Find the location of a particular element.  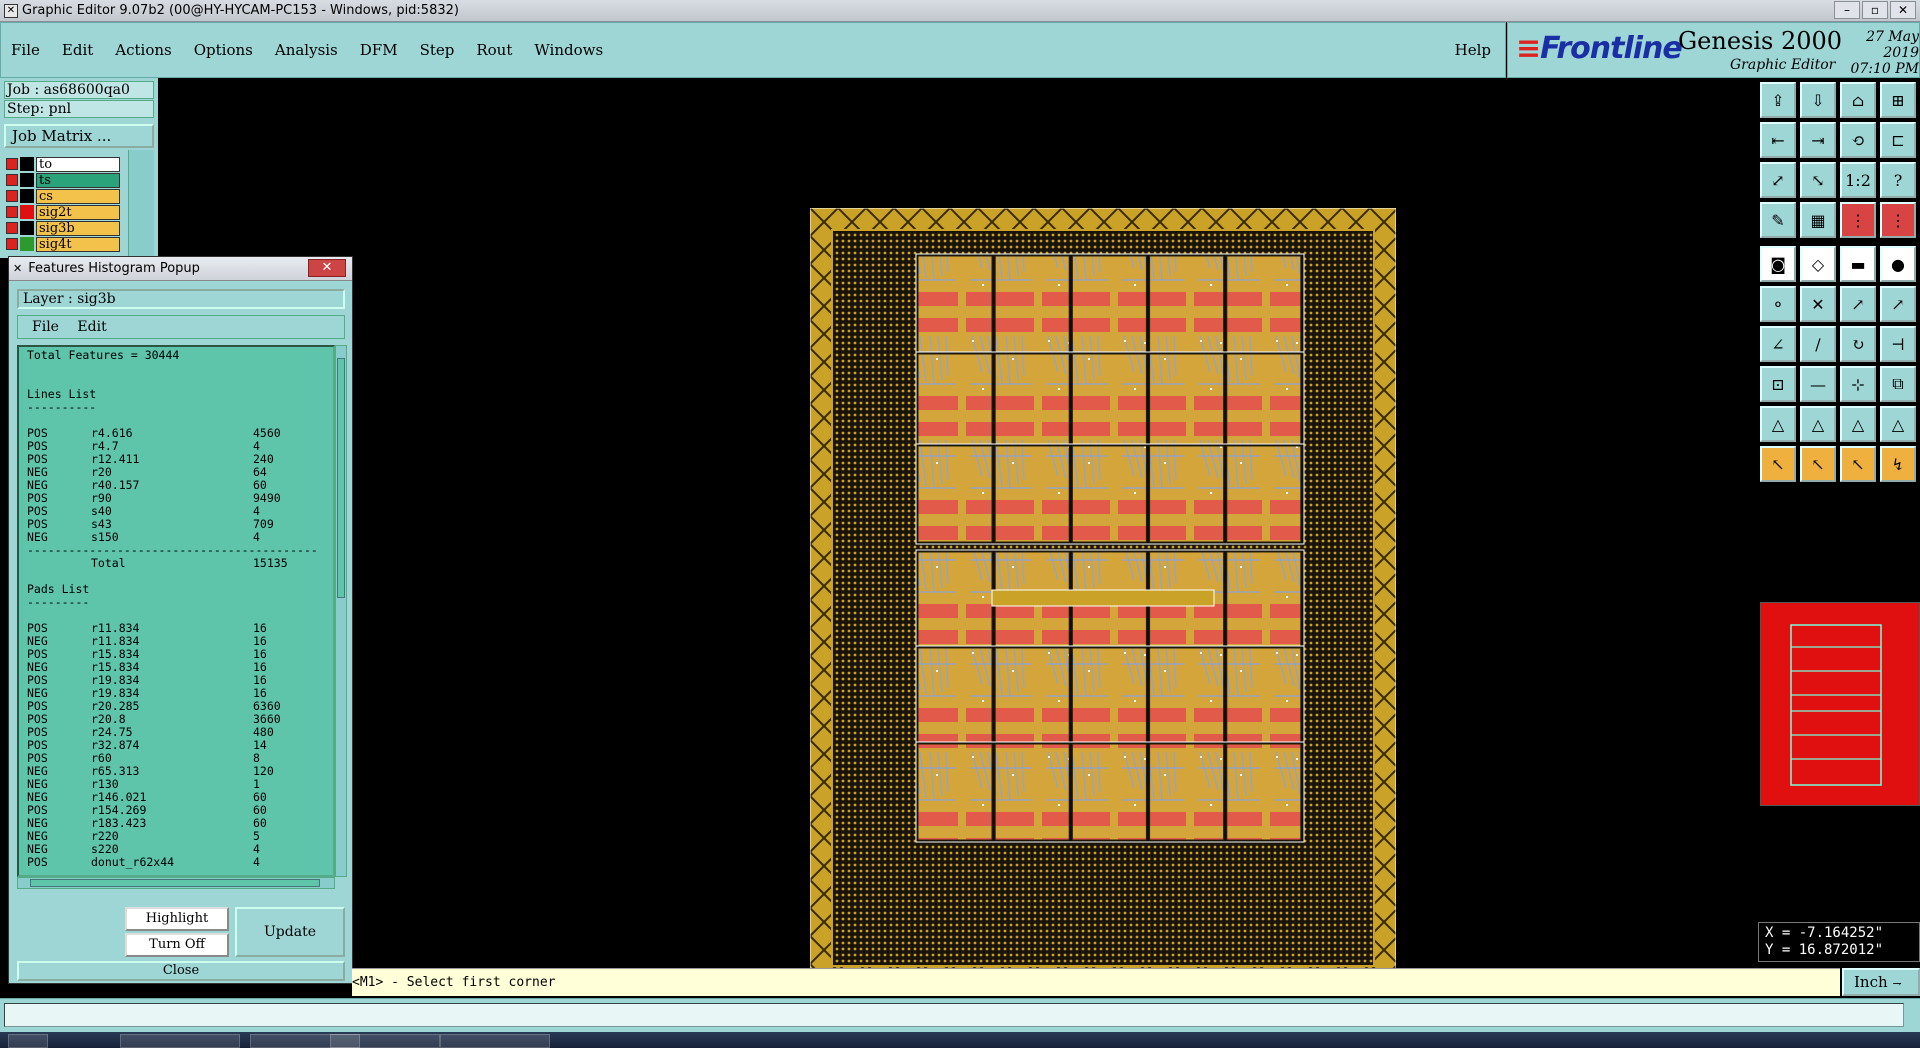

cross-icon: ✕ is located at coordinates (1818, 304).